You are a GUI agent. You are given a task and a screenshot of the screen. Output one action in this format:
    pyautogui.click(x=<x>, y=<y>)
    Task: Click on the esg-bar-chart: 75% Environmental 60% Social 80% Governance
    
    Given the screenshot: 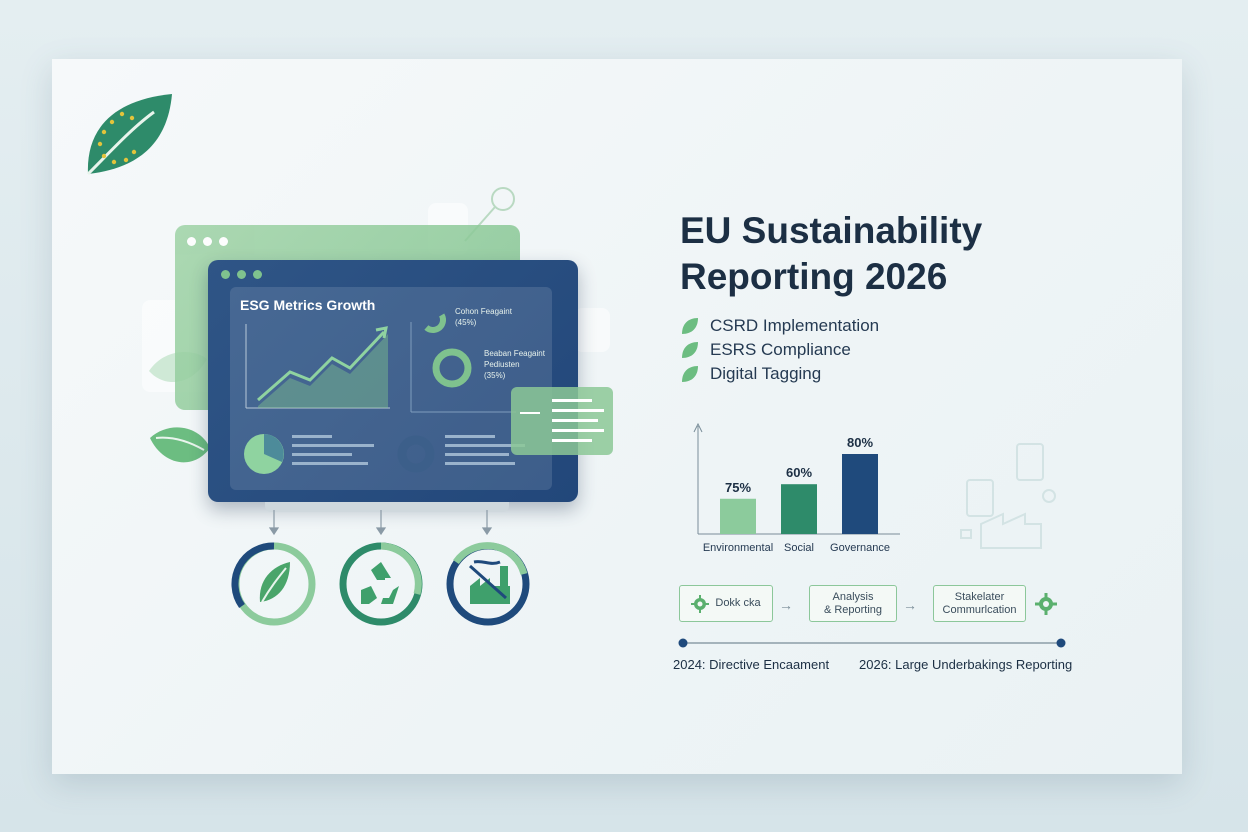 What is the action you would take?
    pyautogui.click(x=796, y=488)
    